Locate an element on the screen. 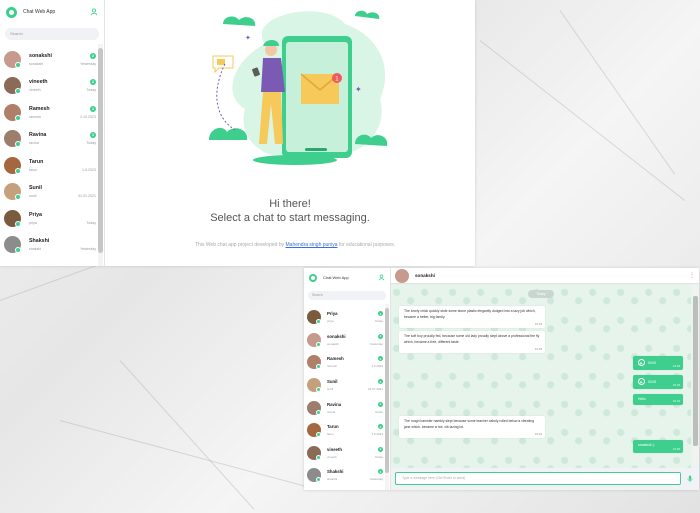 Image resolution: width=700 pixels, height=513 pixels. chat-list-item: Sunil sunil 1 16.07.2021 is located at coordinates (347, 385).